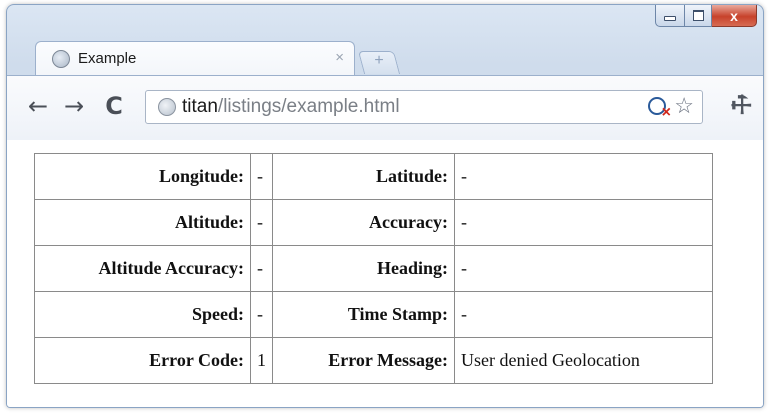 This screenshot has height=413, width=771. I want to click on speed-label: Speed:, so click(142, 314).